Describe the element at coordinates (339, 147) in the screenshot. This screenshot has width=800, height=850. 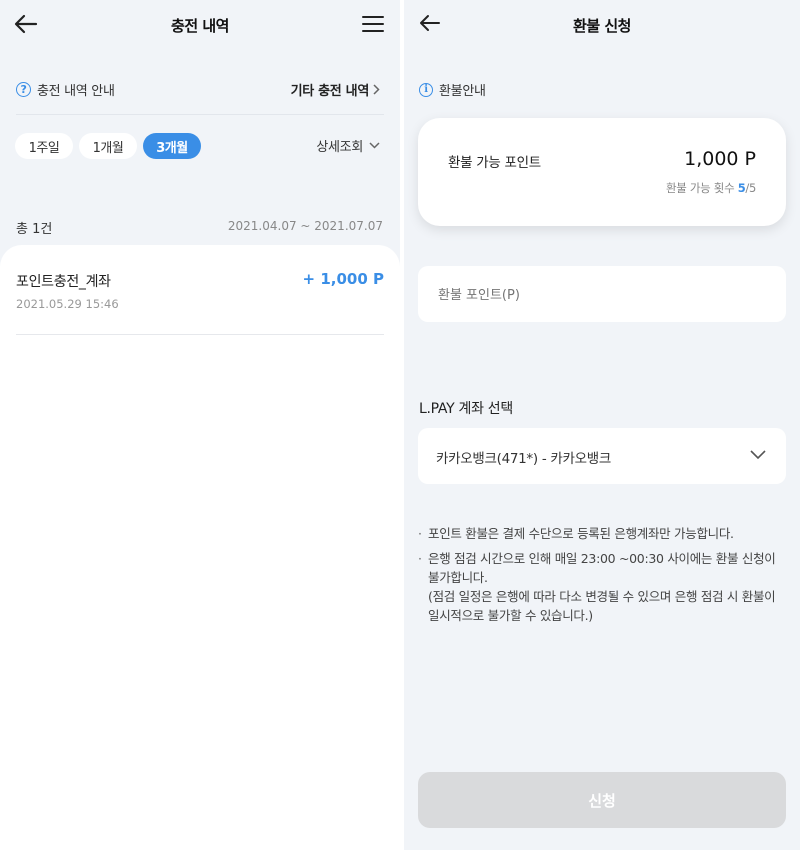
I see `detail-search-label: 상세조회` at that location.